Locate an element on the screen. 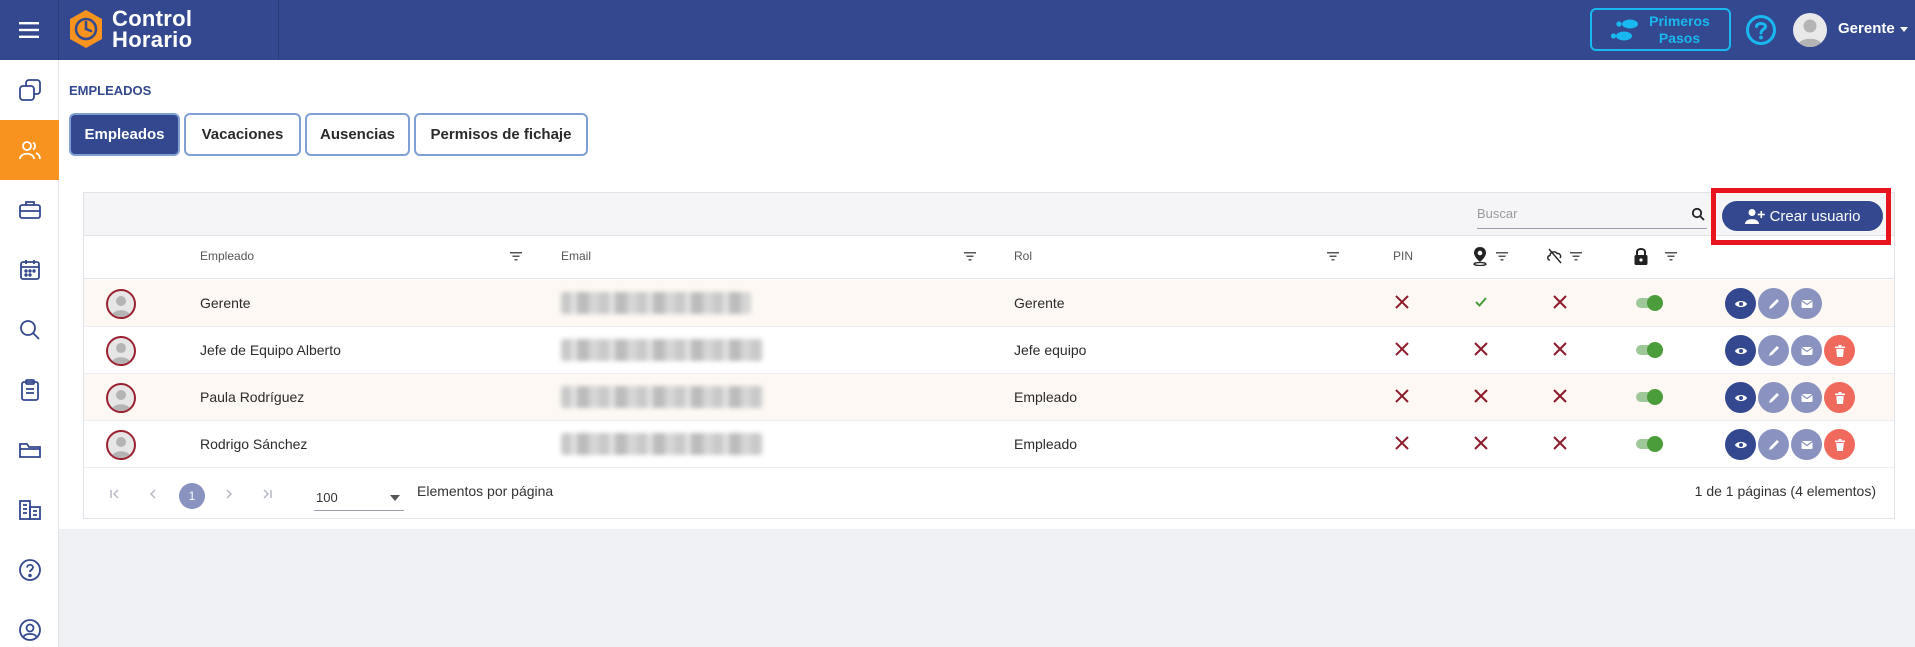  sidebar-item-employees is located at coordinates (29, 150).